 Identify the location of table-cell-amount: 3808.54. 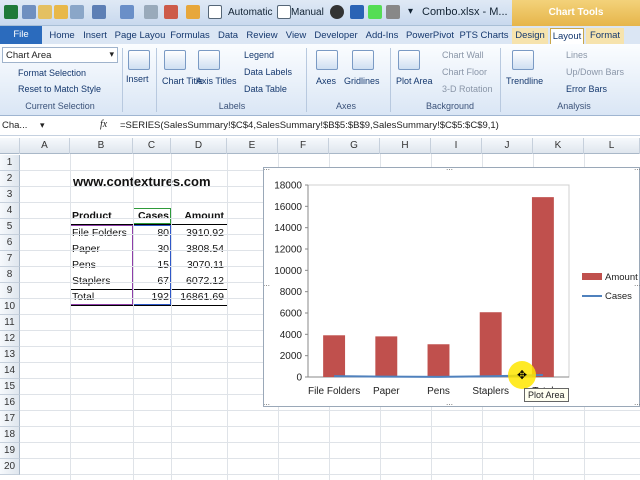
(197, 249).